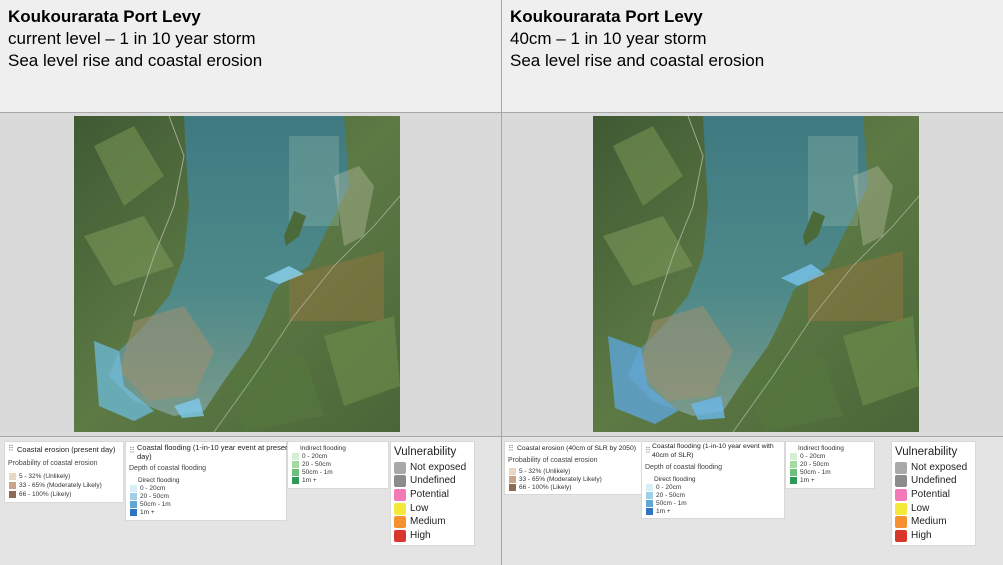  What do you see at coordinates (153, 488) in the screenshot?
I see `direct-item-0: 0 - 20cm` at bounding box center [153, 488].